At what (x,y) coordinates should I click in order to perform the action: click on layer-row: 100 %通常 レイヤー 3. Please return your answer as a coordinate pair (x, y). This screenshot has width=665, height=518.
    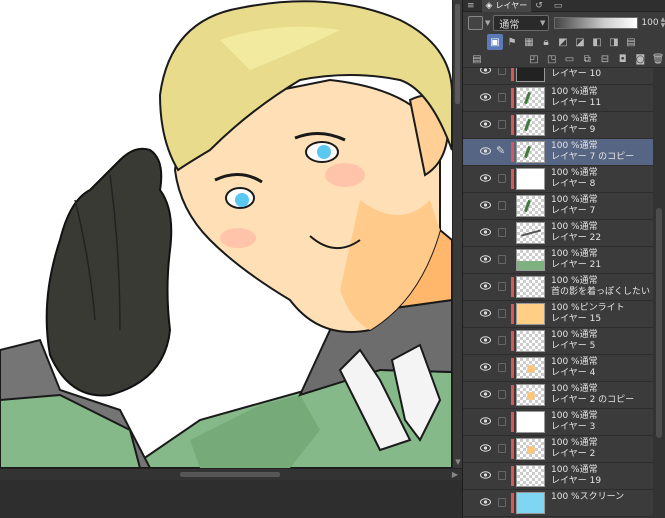
    Looking at the image, I should click on (558, 422).